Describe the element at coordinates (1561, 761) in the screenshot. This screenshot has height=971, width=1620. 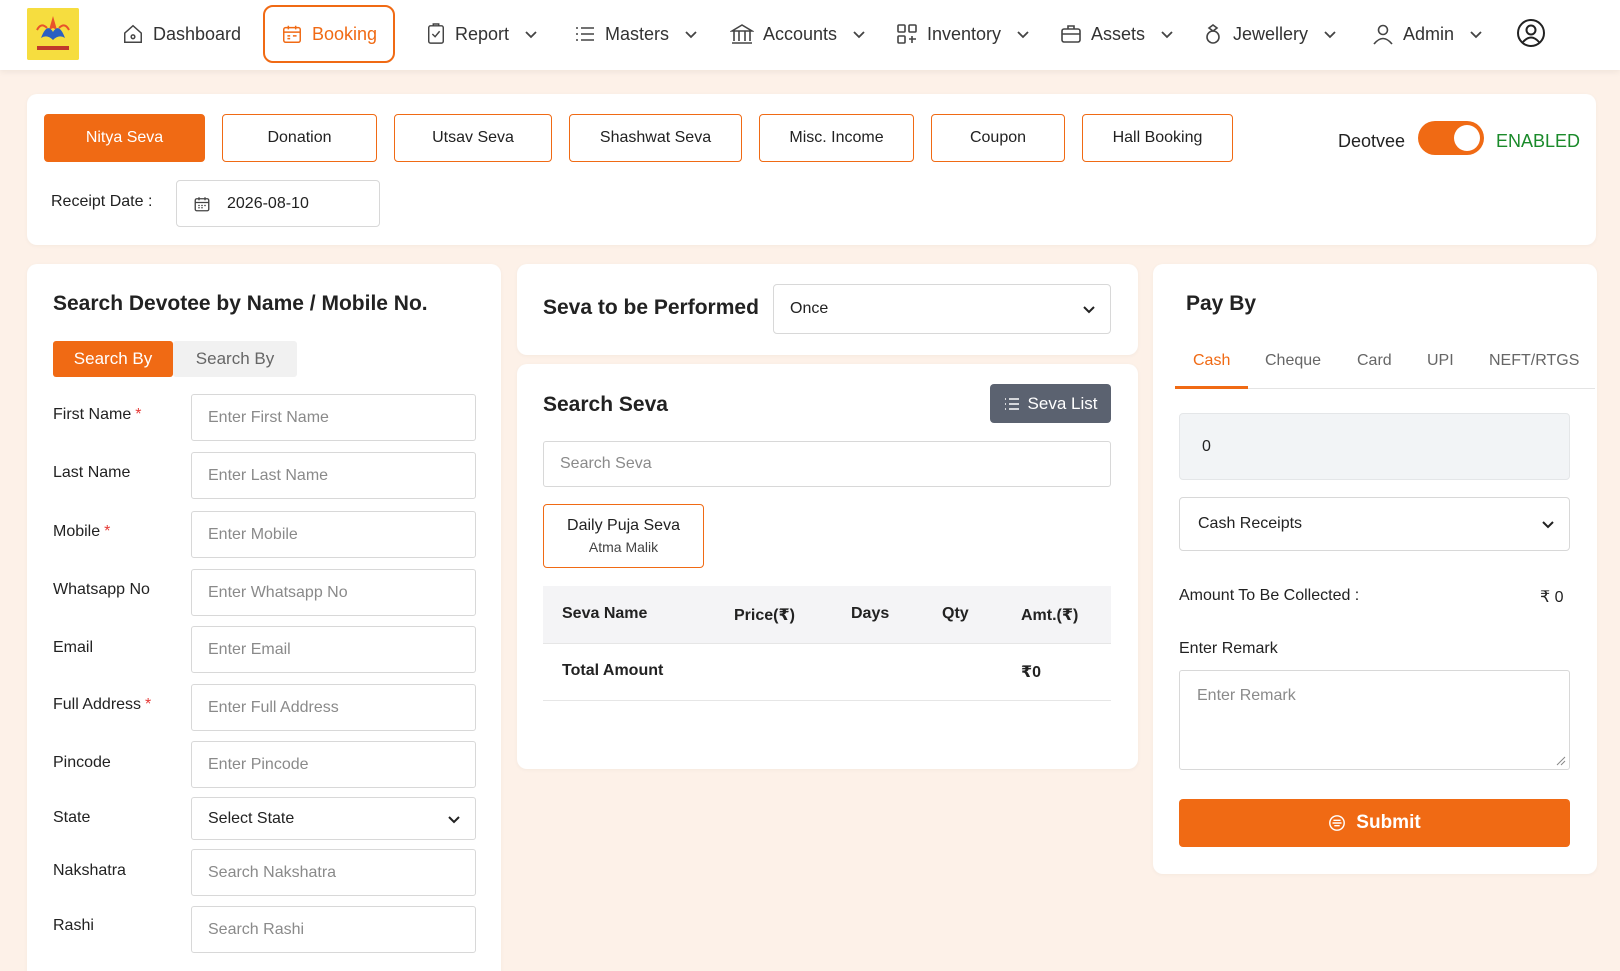
I see `resize-handle-icon` at that location.